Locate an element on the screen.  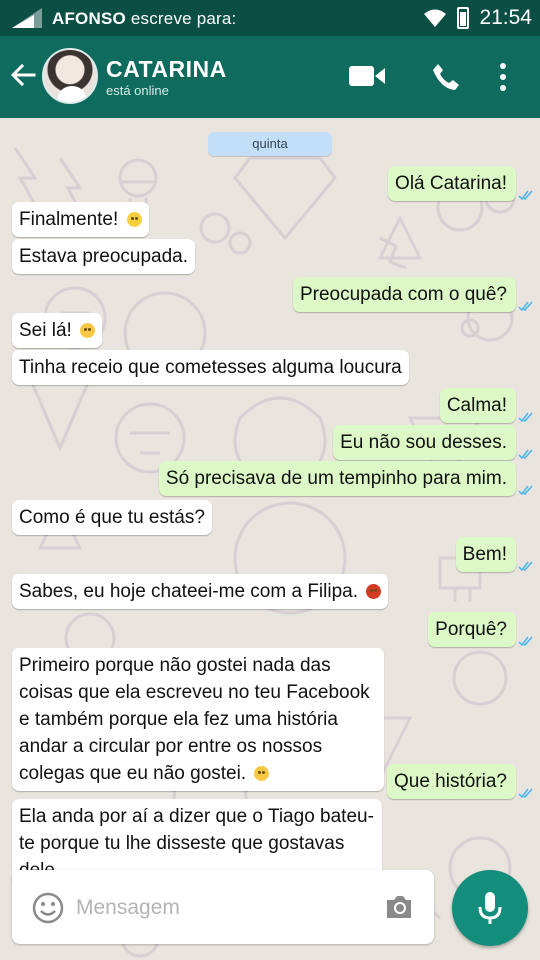
message-text: Preocupada com o quê? is located at coordinates (403, 294).